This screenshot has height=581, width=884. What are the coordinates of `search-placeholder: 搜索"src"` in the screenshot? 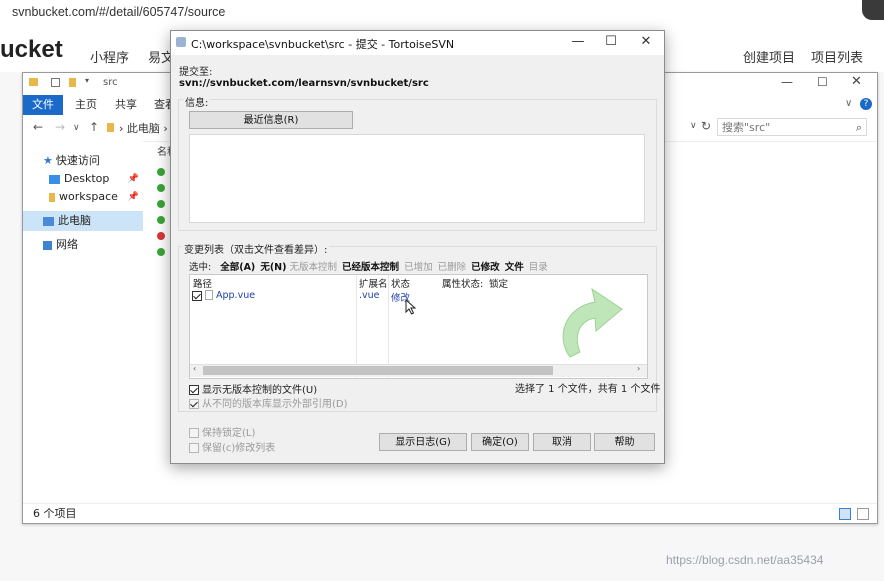 It's located at (746, 127).